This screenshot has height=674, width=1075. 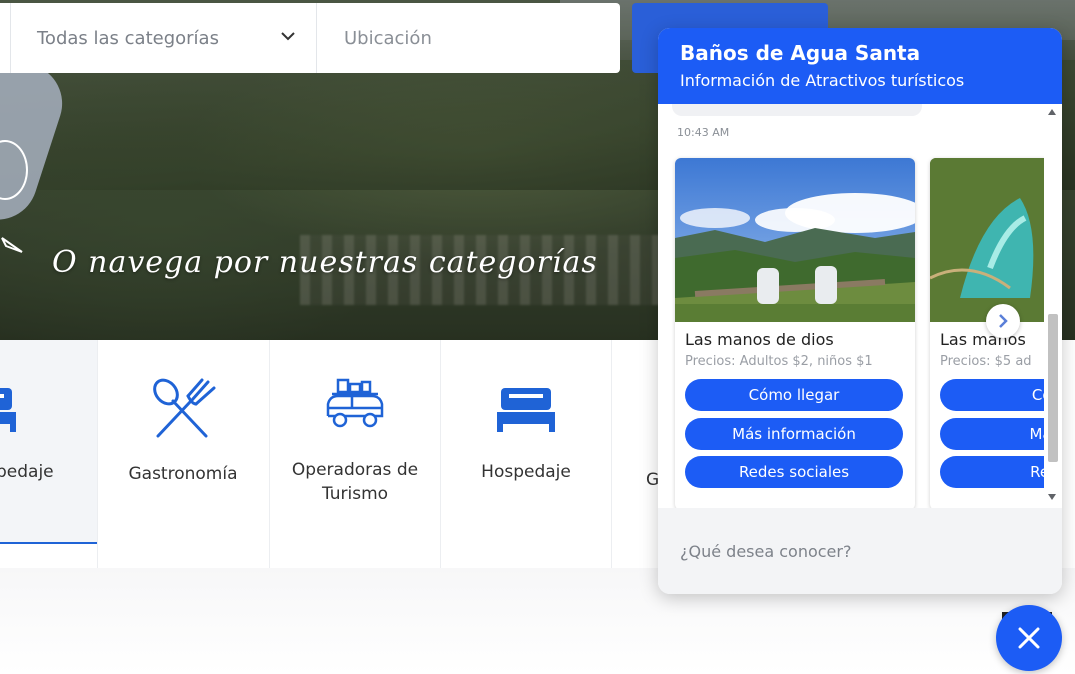 What do you see at coordinates (822, 80) in the screenshot?
I see `chat-subtitle: Información de Atractivos turísticos` at bounding box center [822, 80].